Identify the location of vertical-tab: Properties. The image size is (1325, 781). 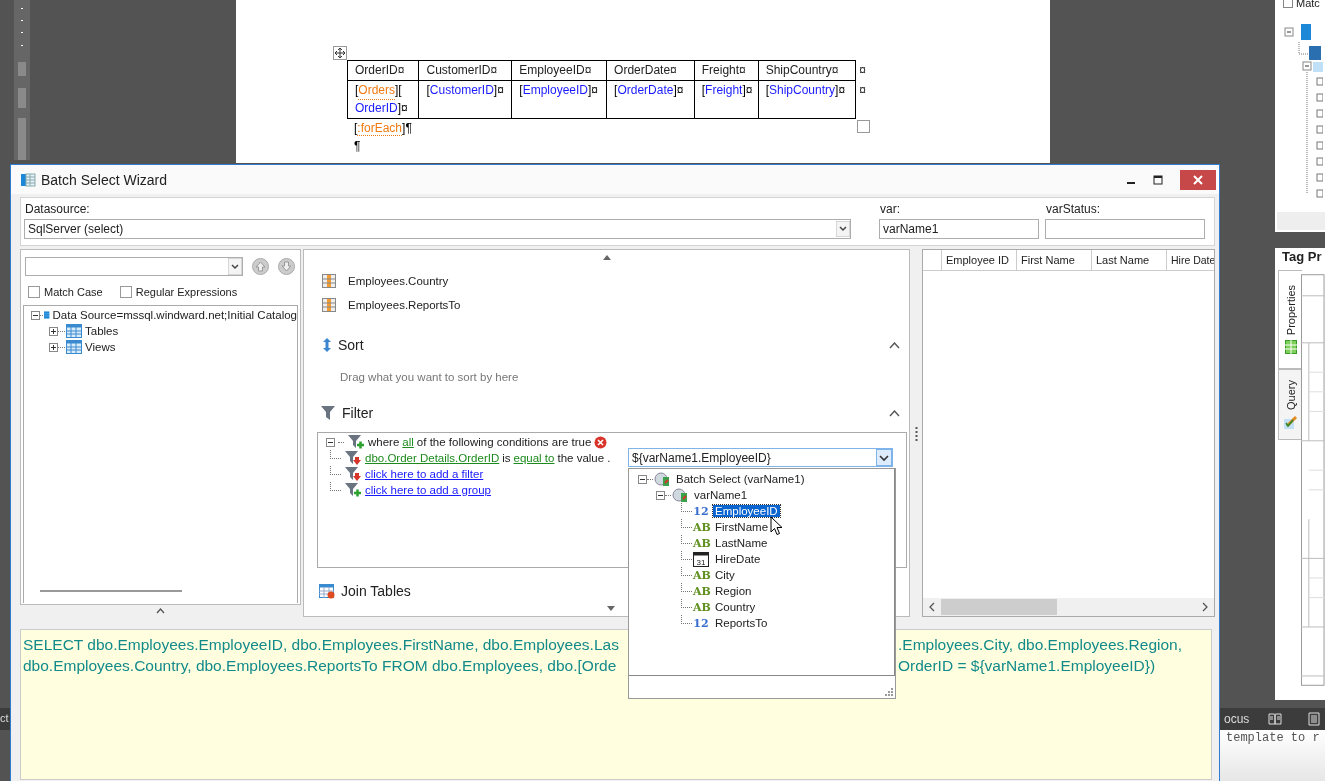
(1290, 320).